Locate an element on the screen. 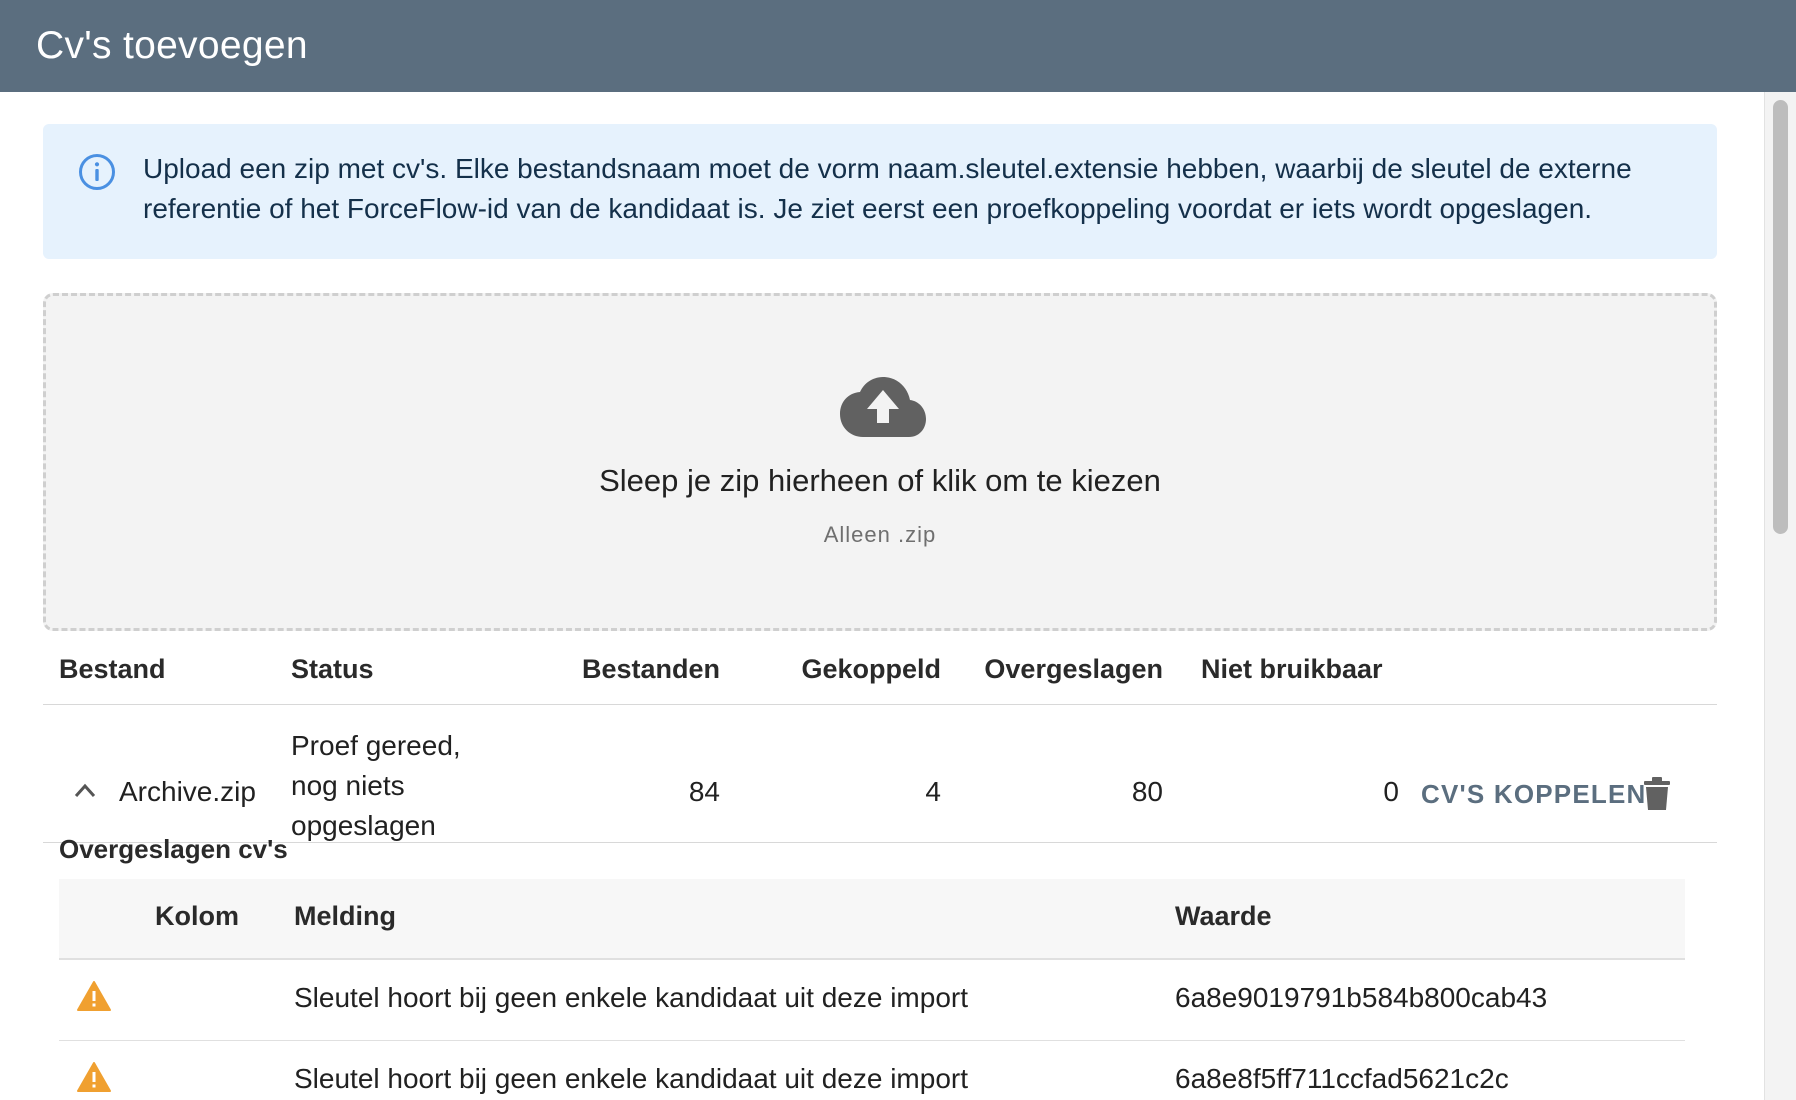 Image resolution: width=1796 pixels, height=1100 pixels. header-unusable: Niet bruikbaar is located at coordinates (1292, 669).